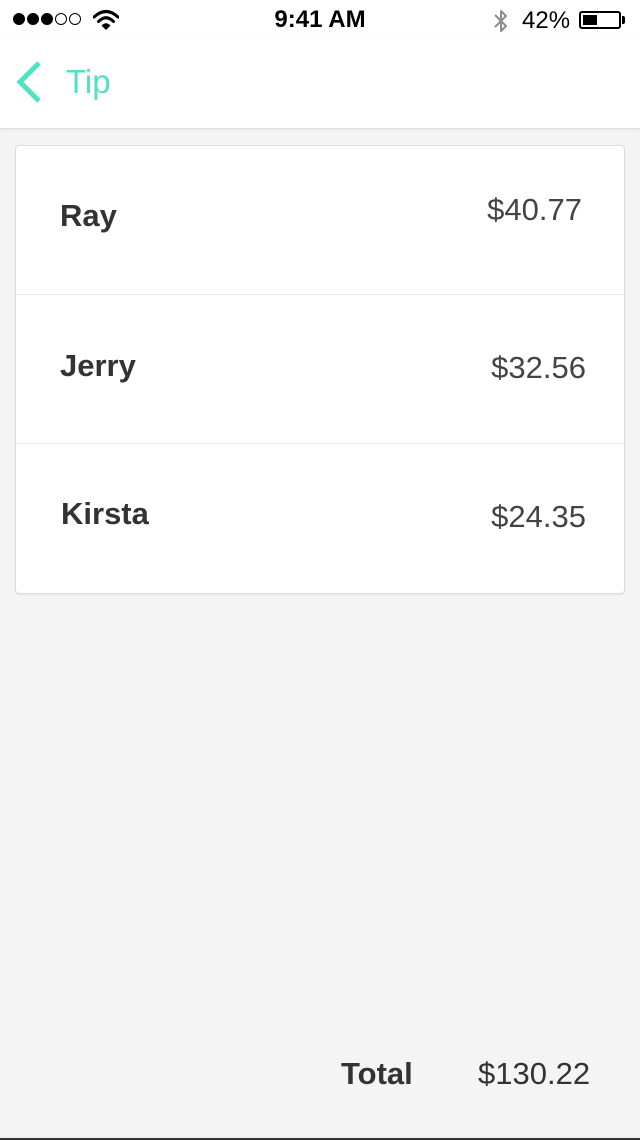 The height and width of the screenshot is (1140, 640). I want to click on battery-icon, so click(600, 20).